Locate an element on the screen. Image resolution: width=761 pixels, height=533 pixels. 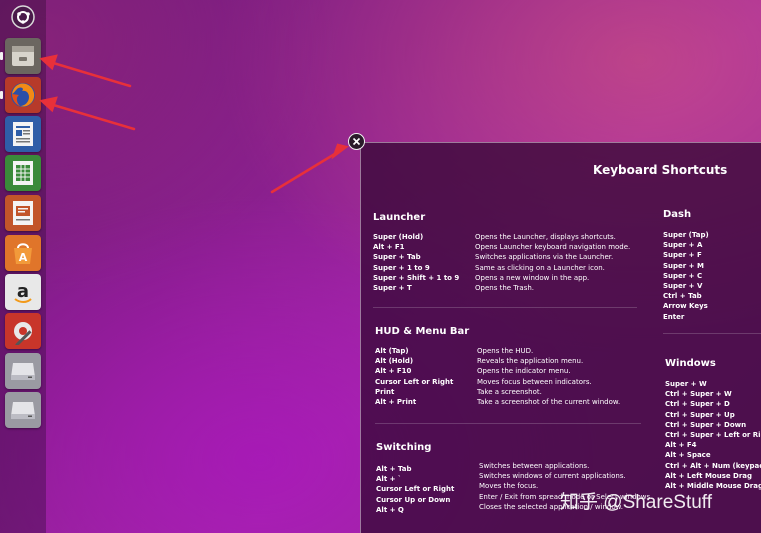
shortcut-key: Alt + F1 is located at coordinates (389, 247).